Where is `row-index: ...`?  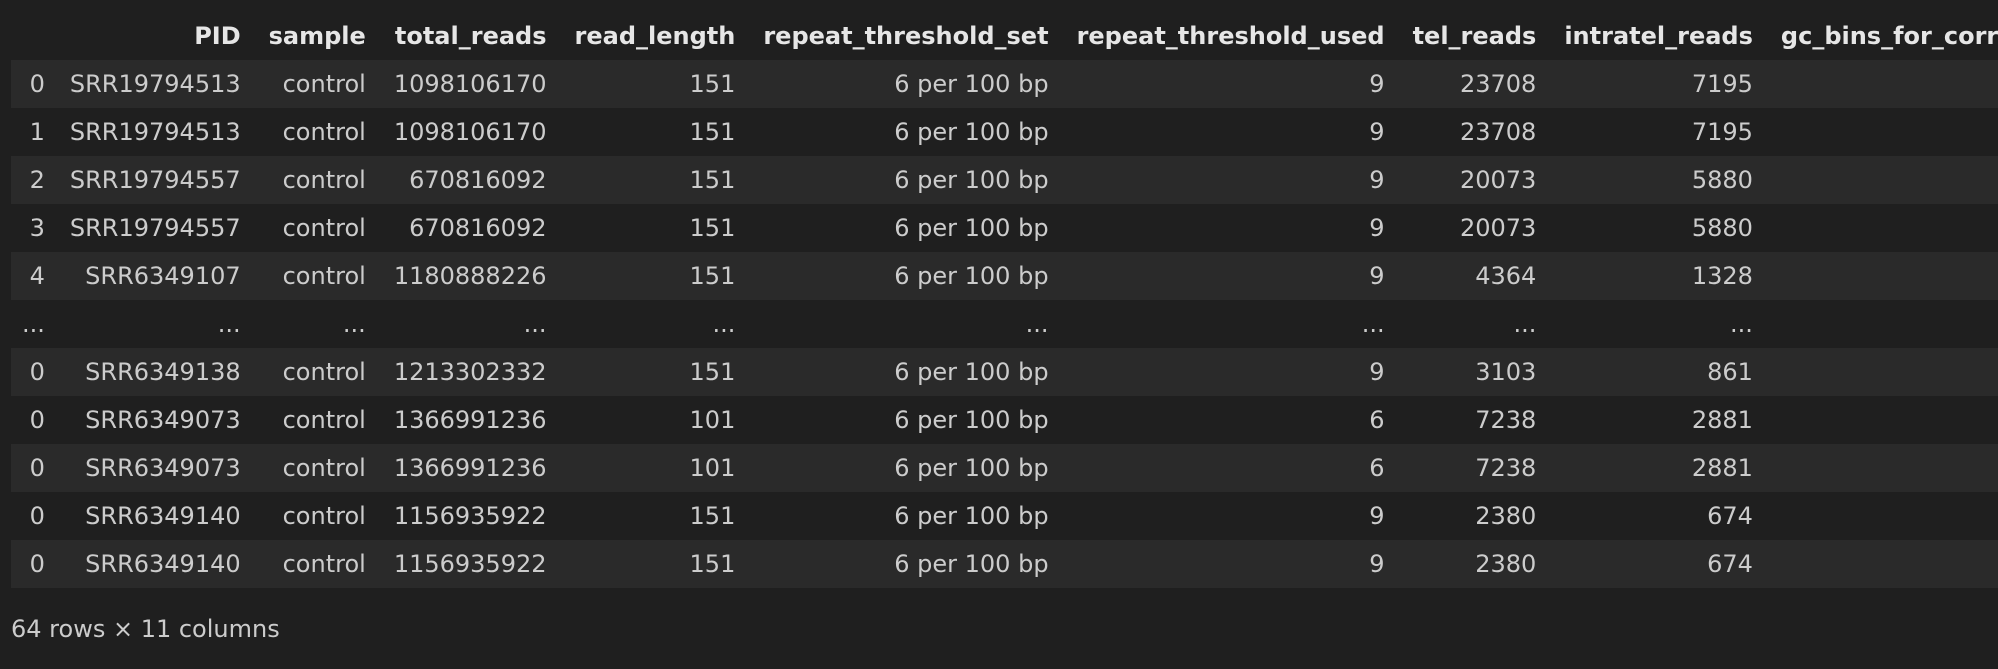 row-index: ... is located at coordinates (33, 324).